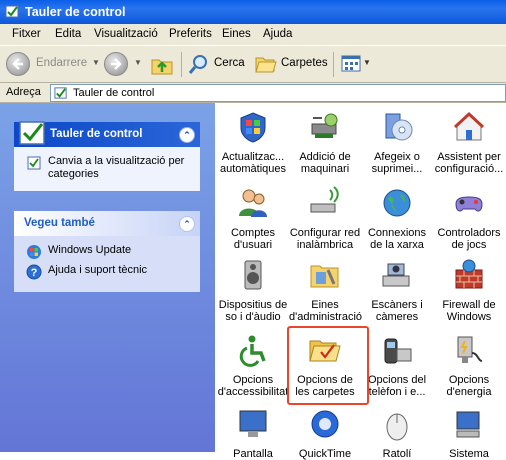 This screenshot has width=506, height=460. I want to click on toolbar: Endarrere ▼ ▼ Cerca Carpetes ▼, so click(253, 64).